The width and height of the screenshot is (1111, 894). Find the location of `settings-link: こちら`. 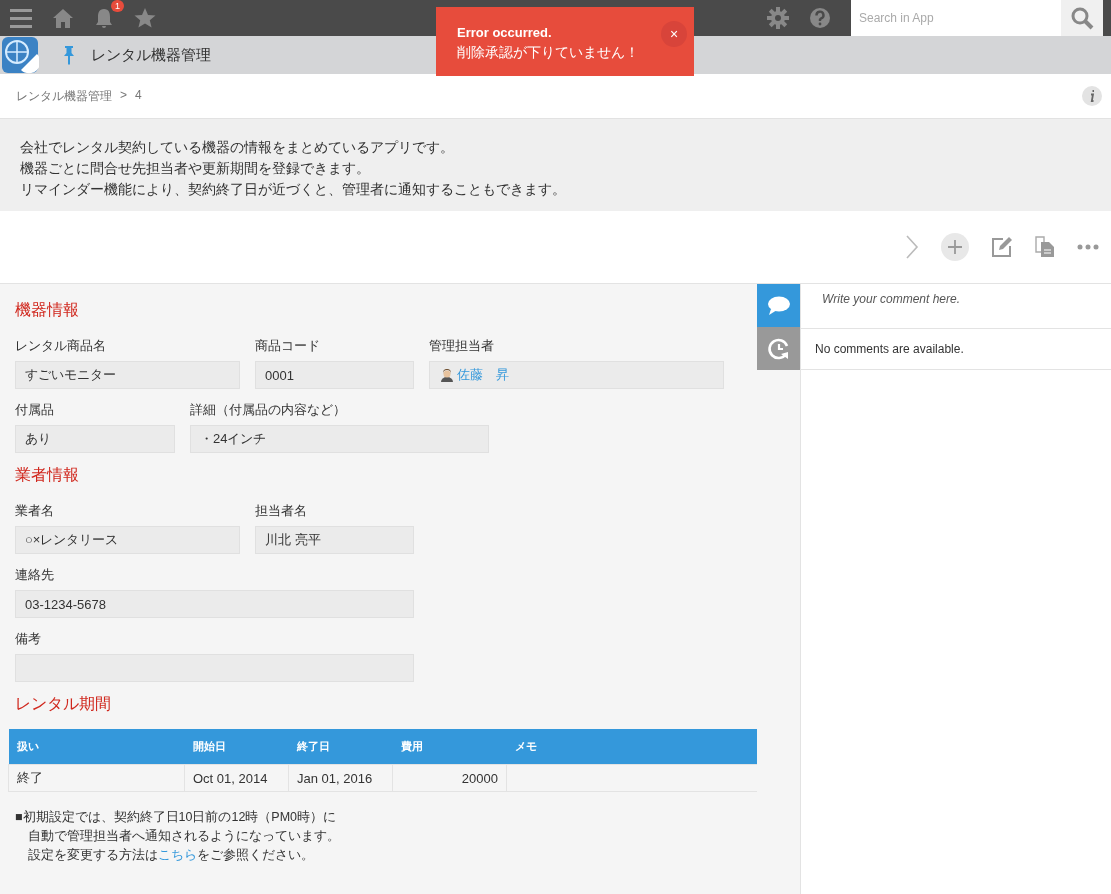

settings-link: こちら is located at coordinates (177, 855).